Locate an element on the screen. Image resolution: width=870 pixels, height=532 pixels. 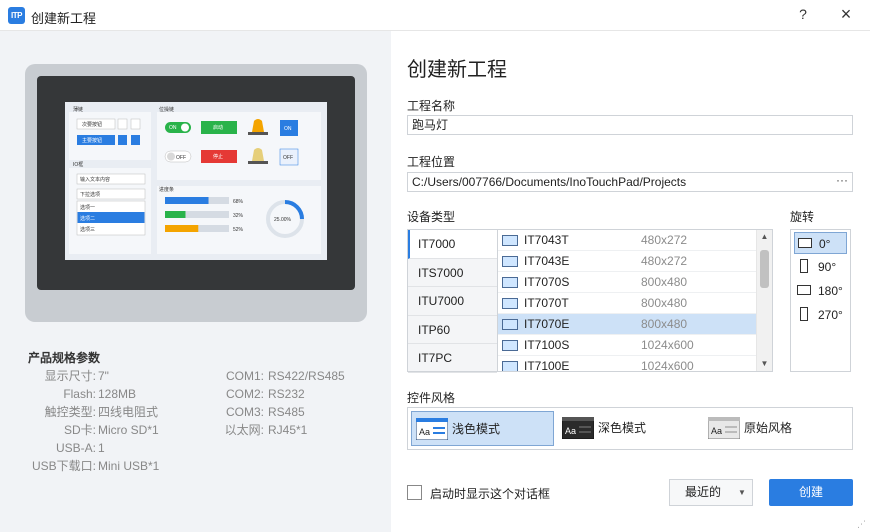
model-name: IT7043T is located at coordinates (546, 240).